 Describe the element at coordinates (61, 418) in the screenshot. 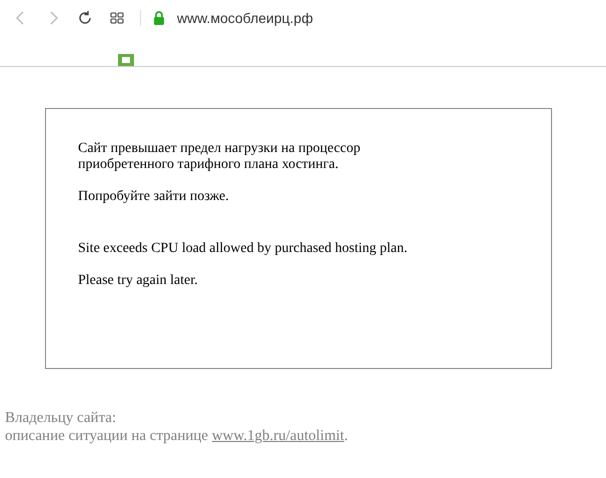

I see `owner-heading: Владельцу сайта:` at that location.